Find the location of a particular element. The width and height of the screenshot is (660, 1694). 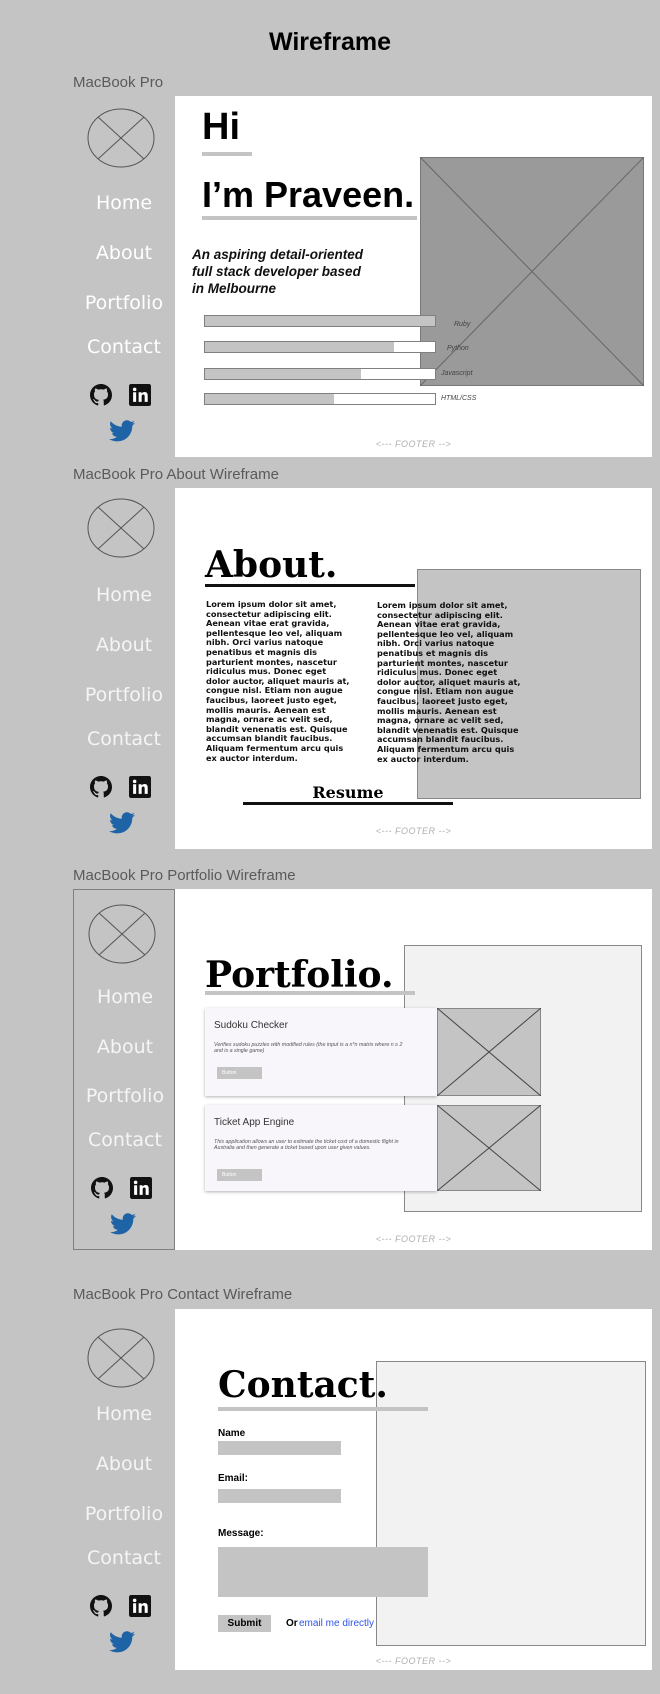

portfolio-heading: Portfolio. is located at coordinates (299, 975).